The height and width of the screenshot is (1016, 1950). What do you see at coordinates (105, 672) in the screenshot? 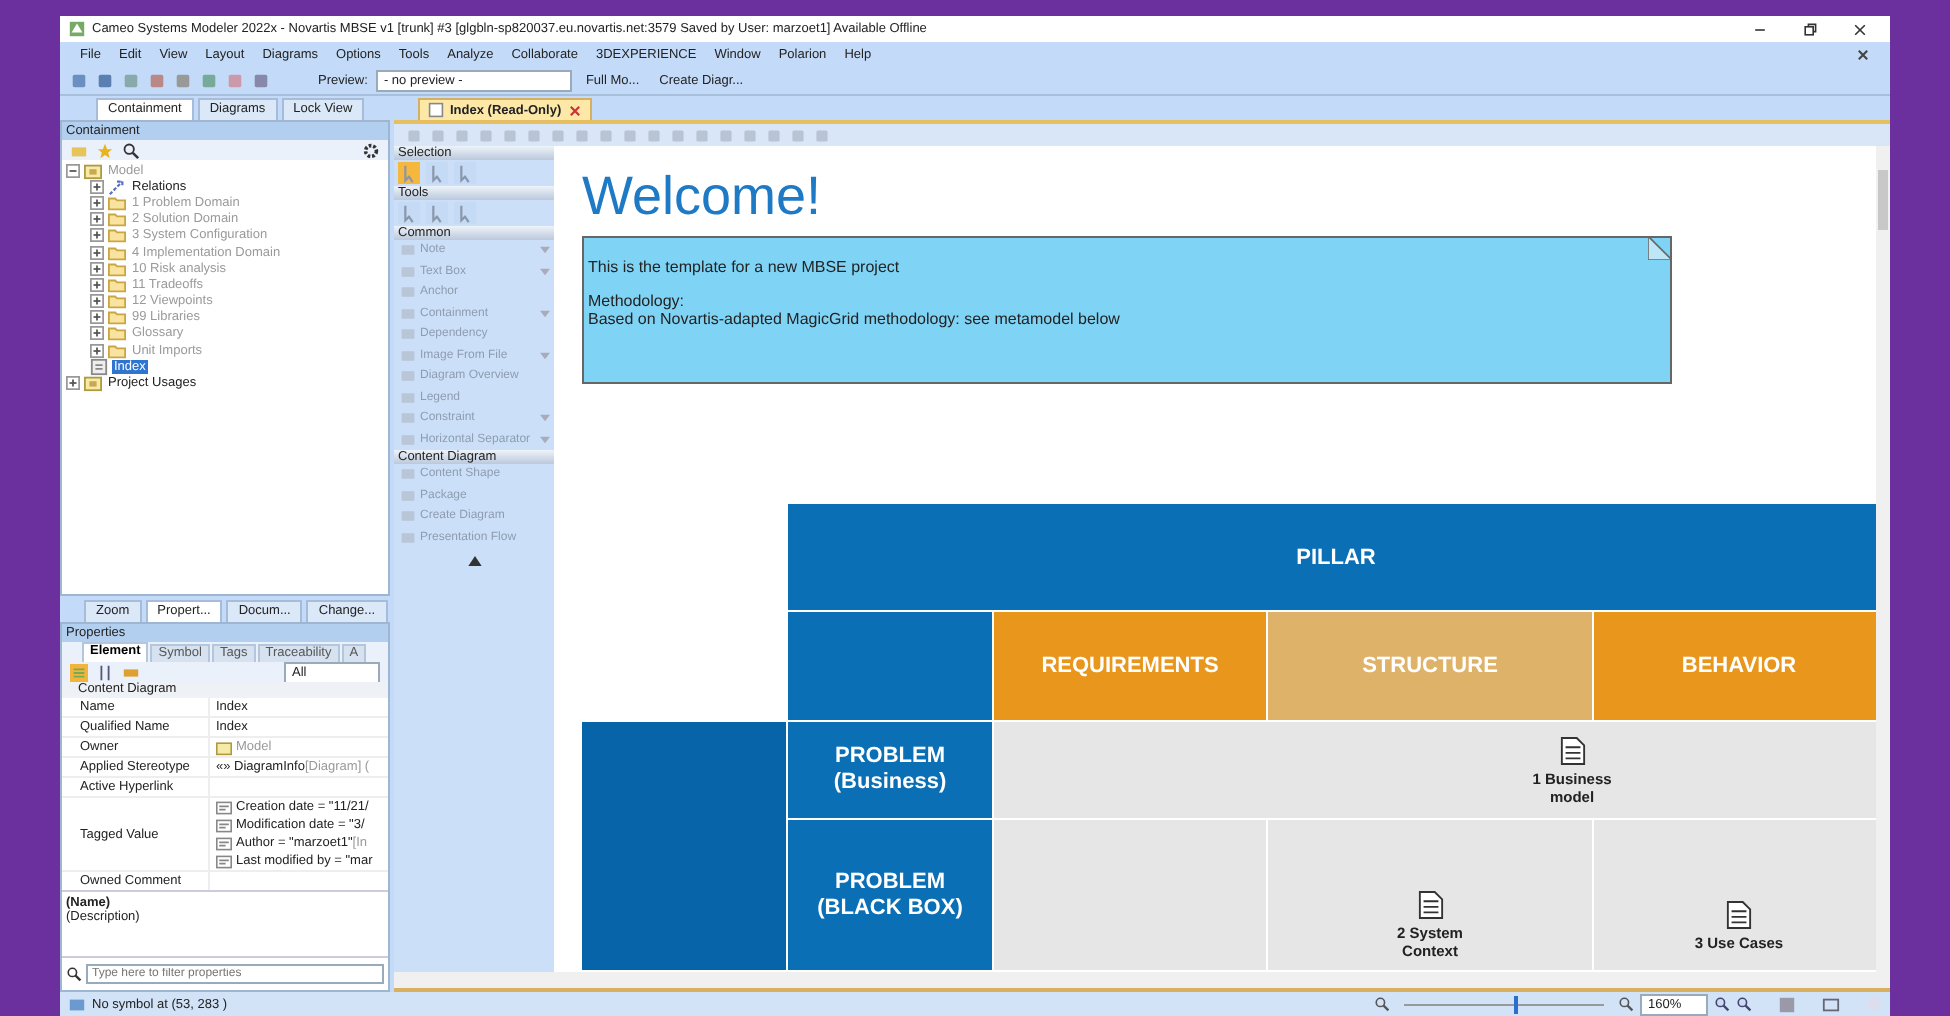
I see `sort-icon` at bounding box center [105, 672].